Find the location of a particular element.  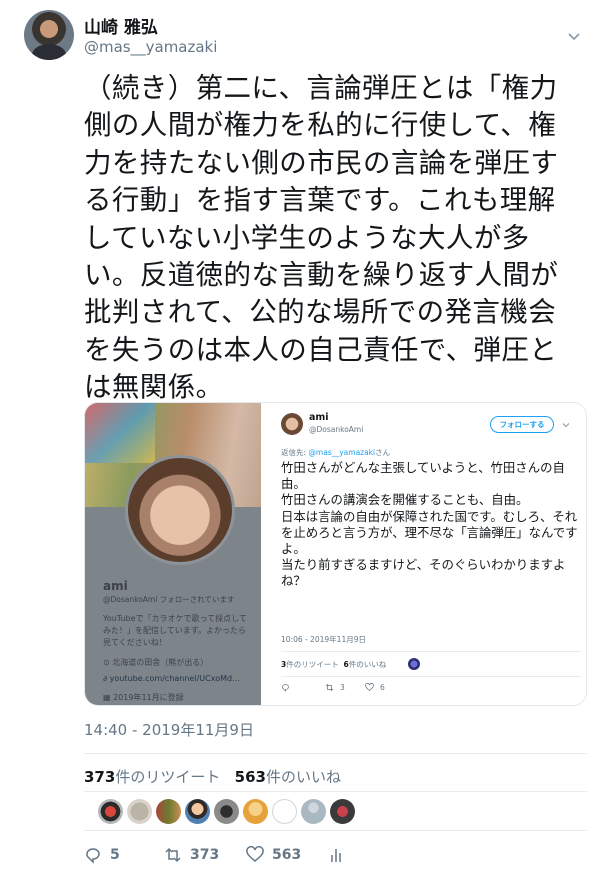

like-button: 563 is located at coordinates (273, 855).